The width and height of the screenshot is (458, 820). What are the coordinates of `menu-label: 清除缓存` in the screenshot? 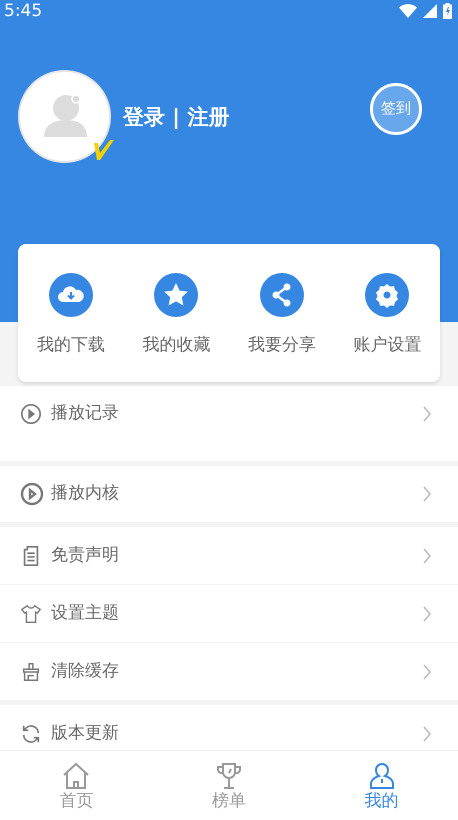 It's located at (85, 671).